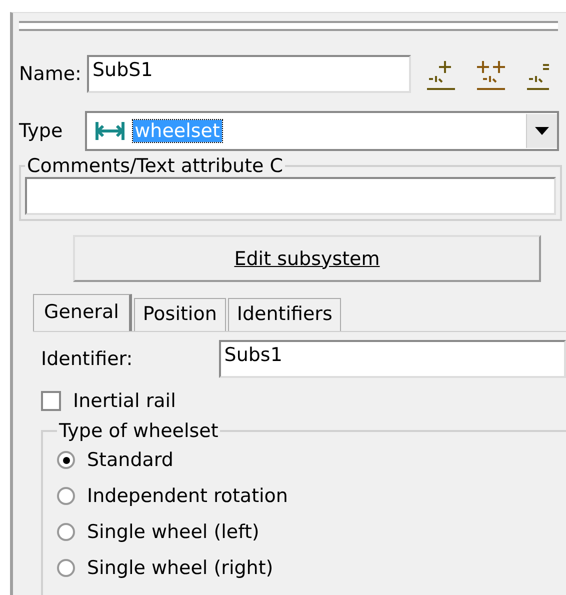 Image resolution: width=566 pixels, height=595 pixels. I want to click on radio-label: Standard, so click(130, 460).